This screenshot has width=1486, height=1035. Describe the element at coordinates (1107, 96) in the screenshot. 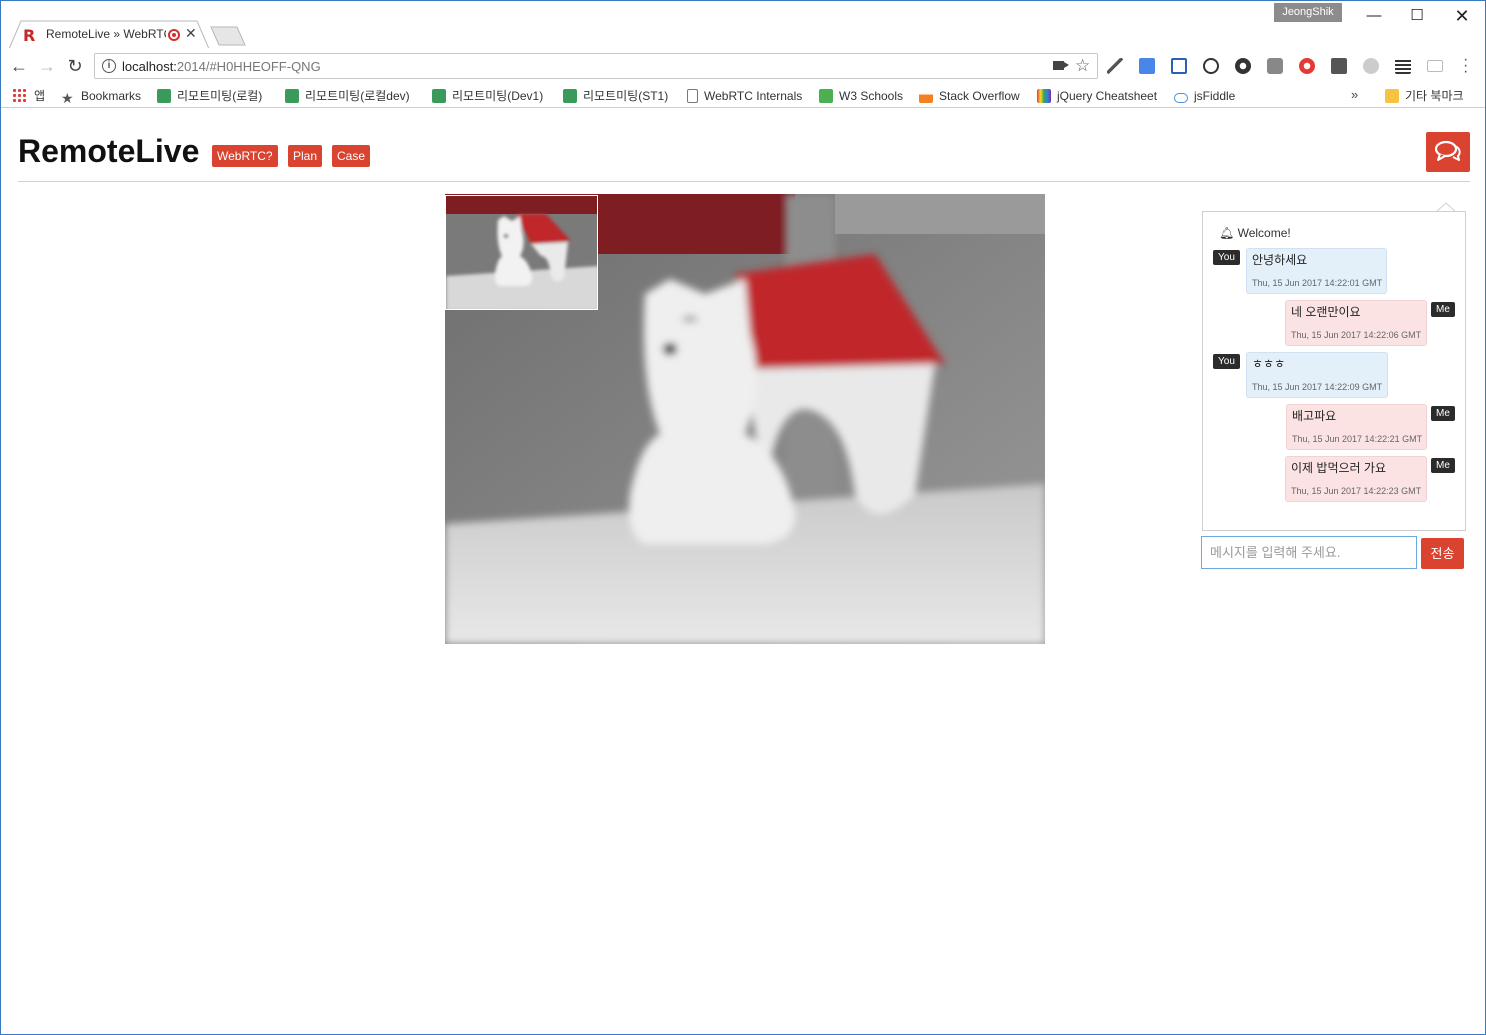

I see `bookmark-label: jQuery Cheatsheet` at that location.